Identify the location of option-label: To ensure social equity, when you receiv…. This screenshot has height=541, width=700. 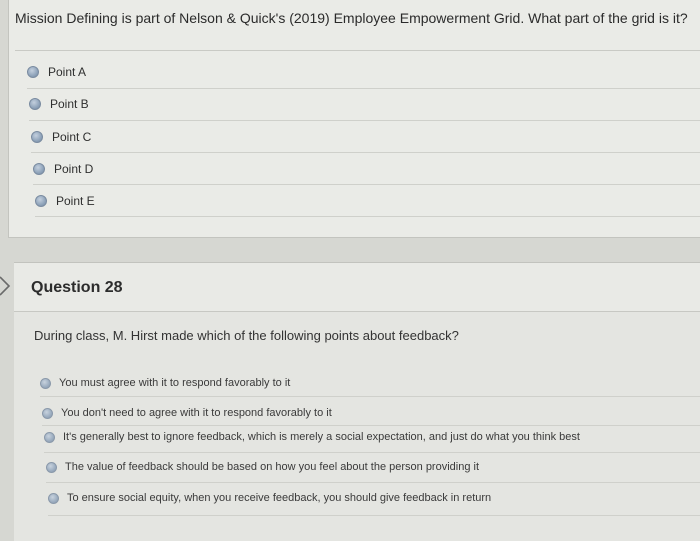
(279, 498).